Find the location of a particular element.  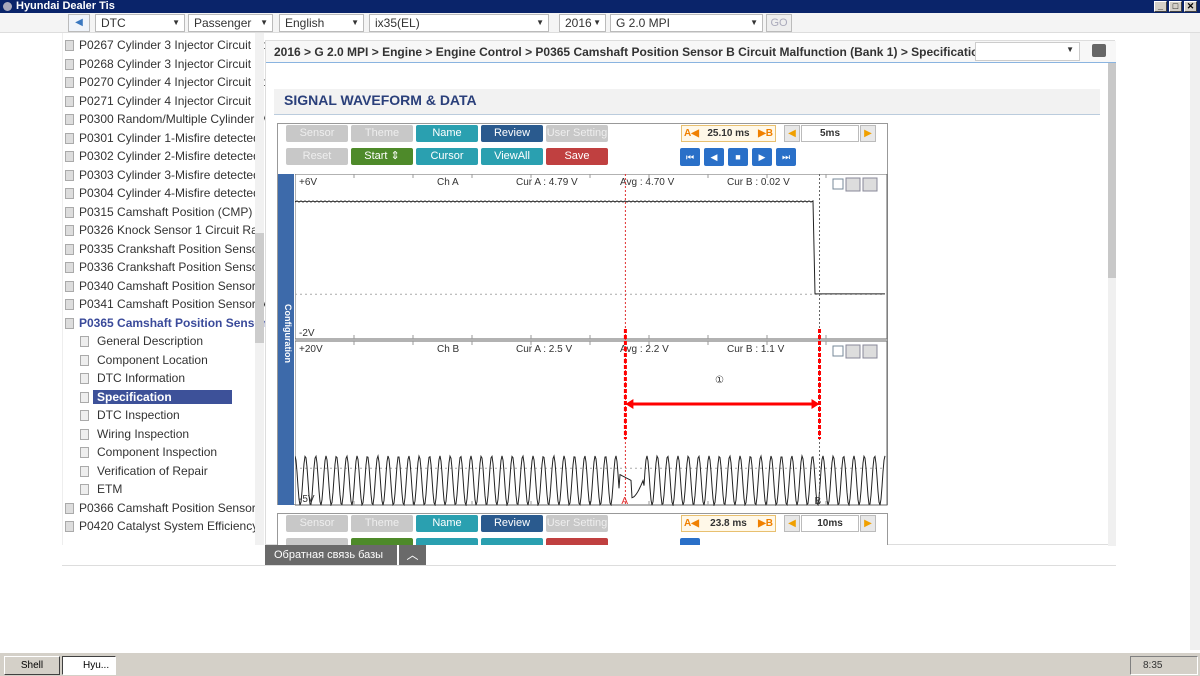

channel-pane is located at coordinates (591, 257).